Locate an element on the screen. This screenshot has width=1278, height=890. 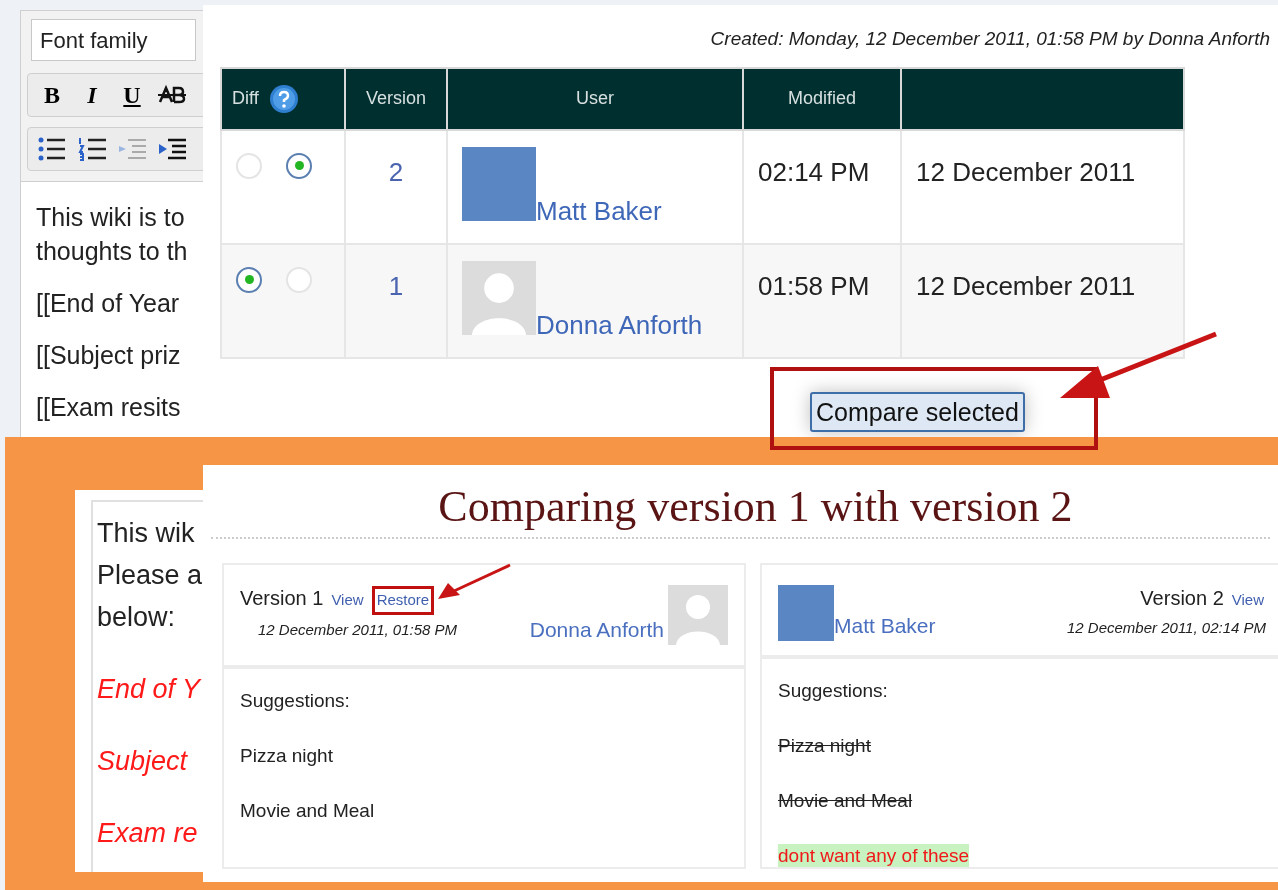
compare-selected-button: Compare selected is located at coordinates (917, 411).